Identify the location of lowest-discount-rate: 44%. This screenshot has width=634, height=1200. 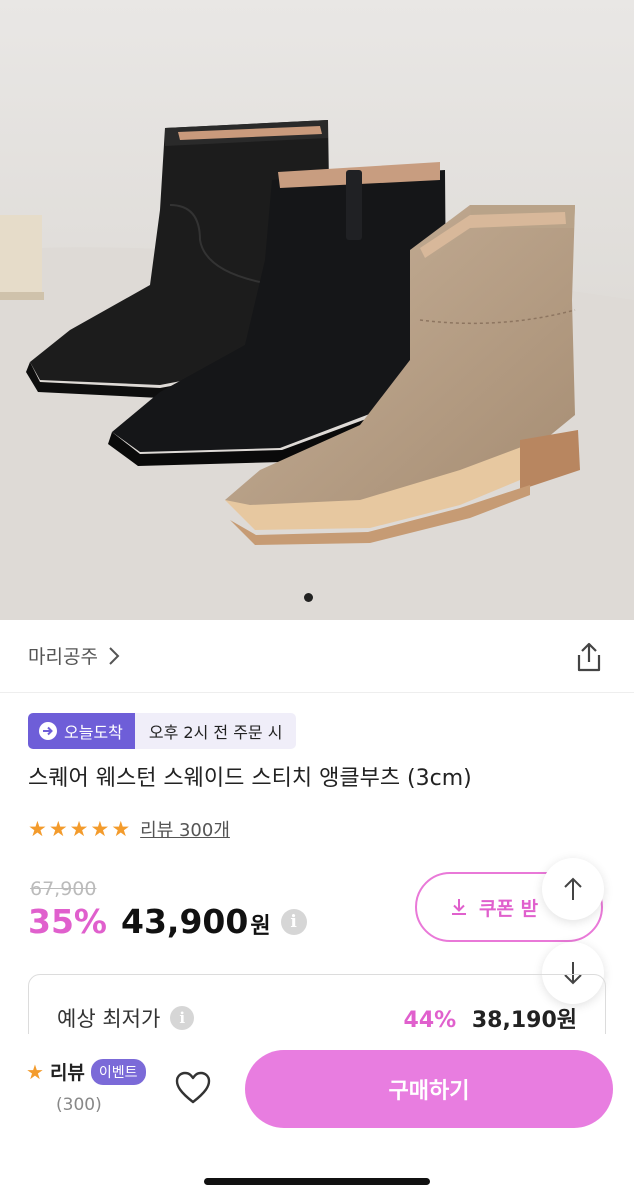
(430, 1020).